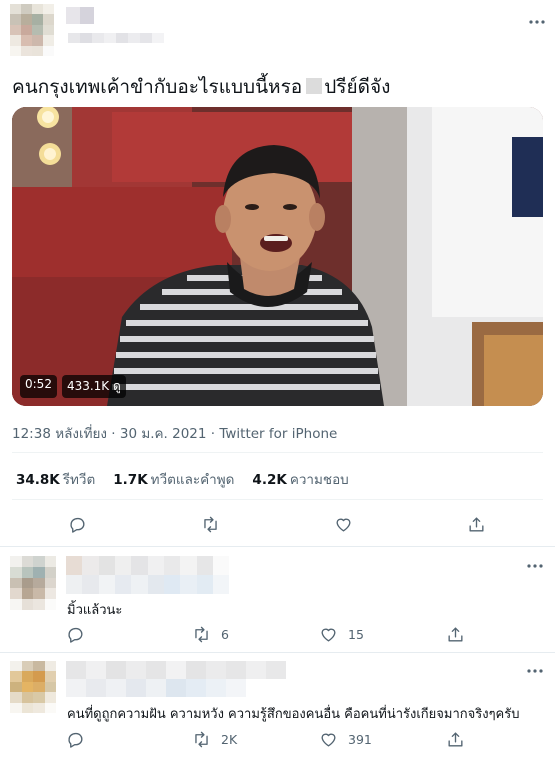  I want to click on tweet-stats: 34.8K รีทวีต 1.7K ทวีตและคำพูด 4.2K ความชอบ, so click(182, 479).